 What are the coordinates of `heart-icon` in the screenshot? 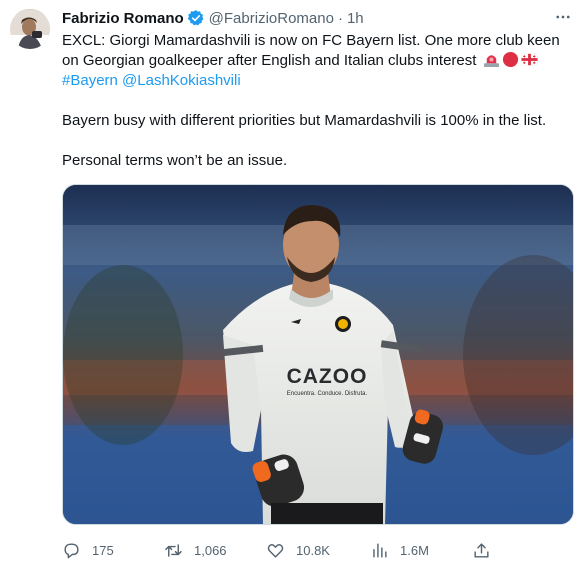 It's located at (275, 550).